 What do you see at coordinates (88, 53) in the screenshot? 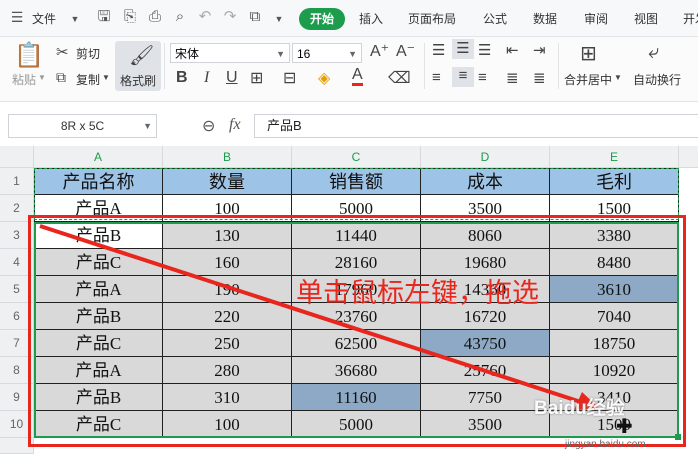
I see `cut-button: 剪切` at bounding box center [88, 53].